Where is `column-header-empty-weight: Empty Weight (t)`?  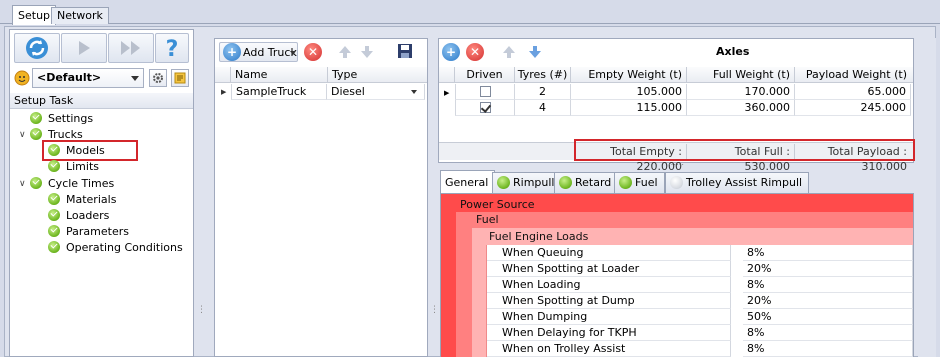 column-header-empty-weight: Empty Weight (t) is located at coordinates (629, 75).